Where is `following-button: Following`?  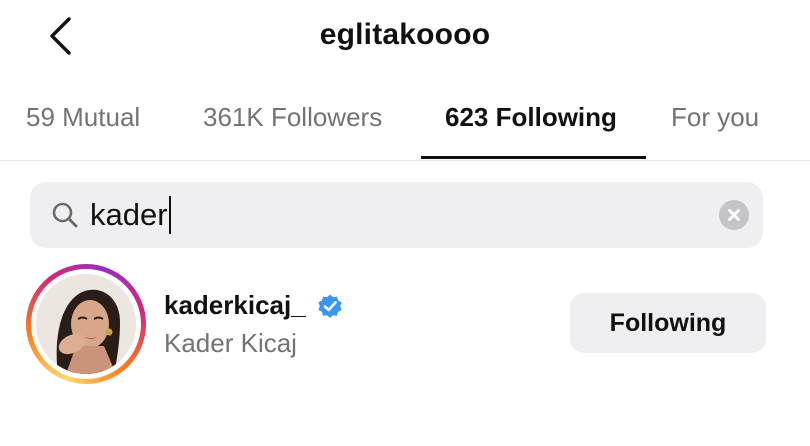
following-button: Following is located at coordinates (668, 323).